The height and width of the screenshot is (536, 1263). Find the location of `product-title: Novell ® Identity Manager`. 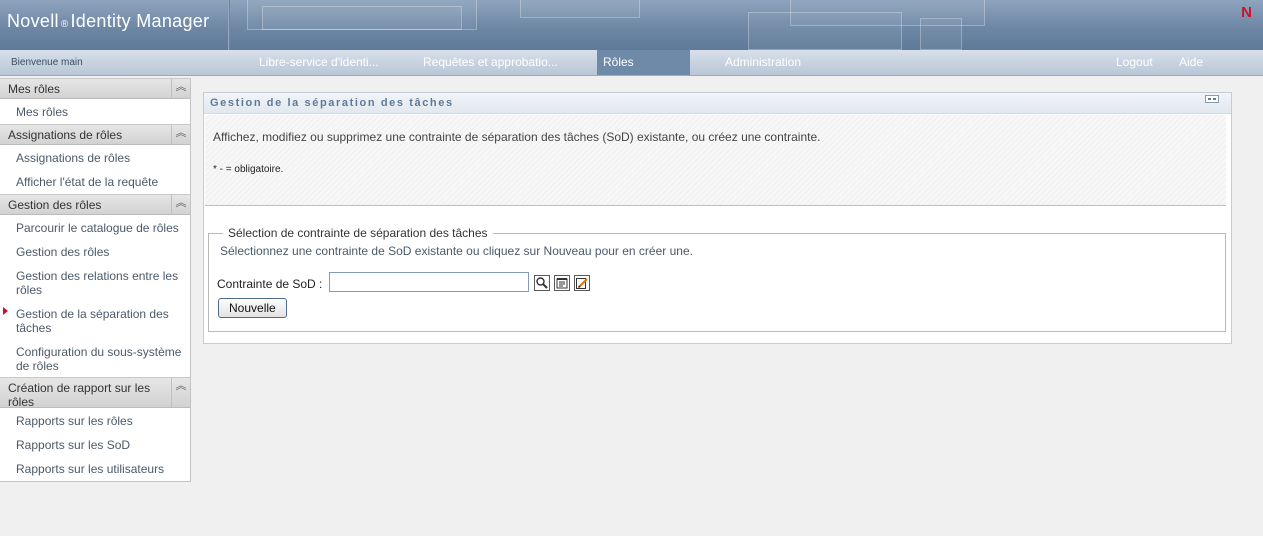

product-title: Novell ® Identity Manager is located at coordinates (108, 21).